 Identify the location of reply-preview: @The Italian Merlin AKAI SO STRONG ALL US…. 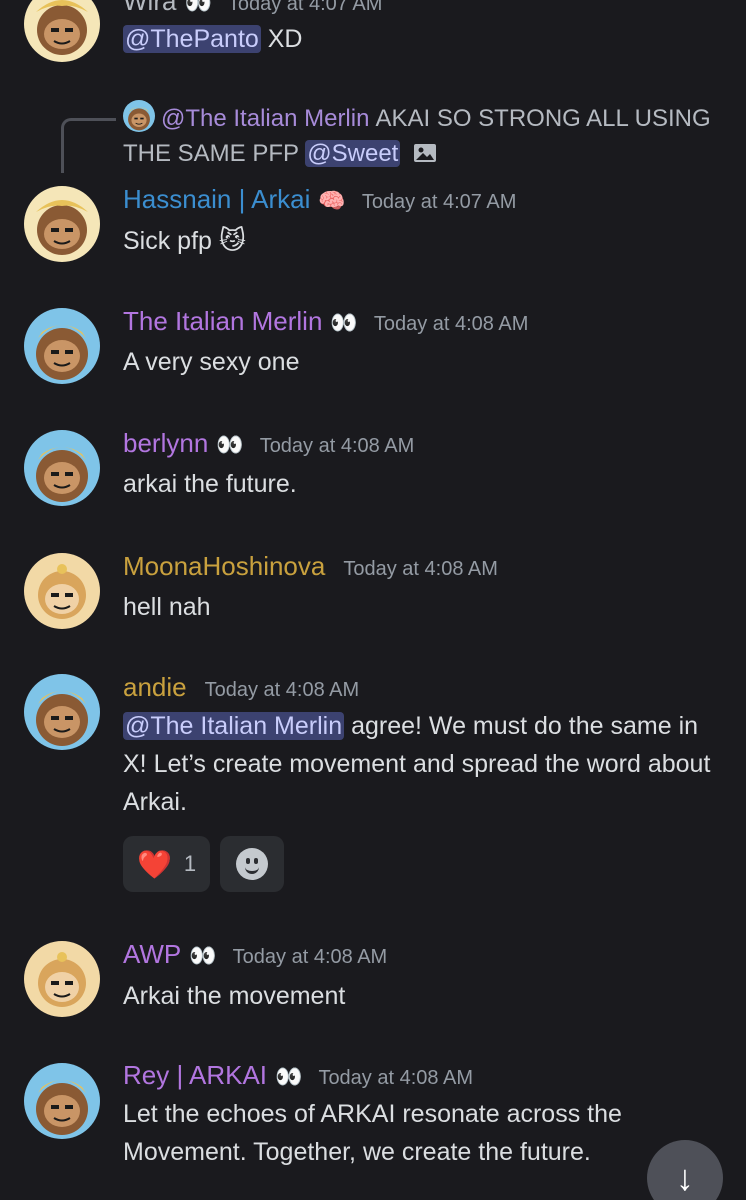
(423, 135).